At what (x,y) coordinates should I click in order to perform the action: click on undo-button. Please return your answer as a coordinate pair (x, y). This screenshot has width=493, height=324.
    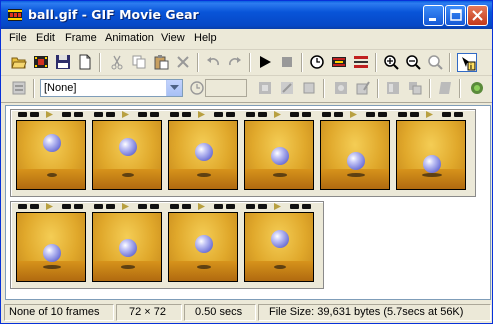
    Looking at the image, I should click on (213, 62).